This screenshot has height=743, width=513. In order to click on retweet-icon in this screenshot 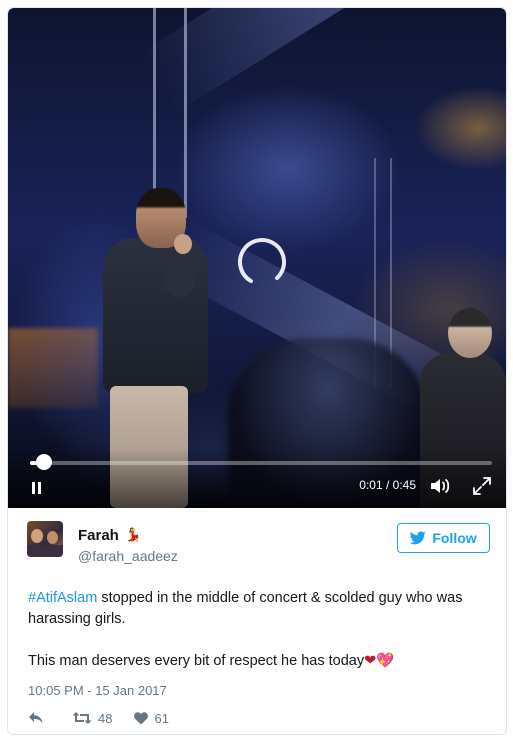, I will do `click(82, 718)`.